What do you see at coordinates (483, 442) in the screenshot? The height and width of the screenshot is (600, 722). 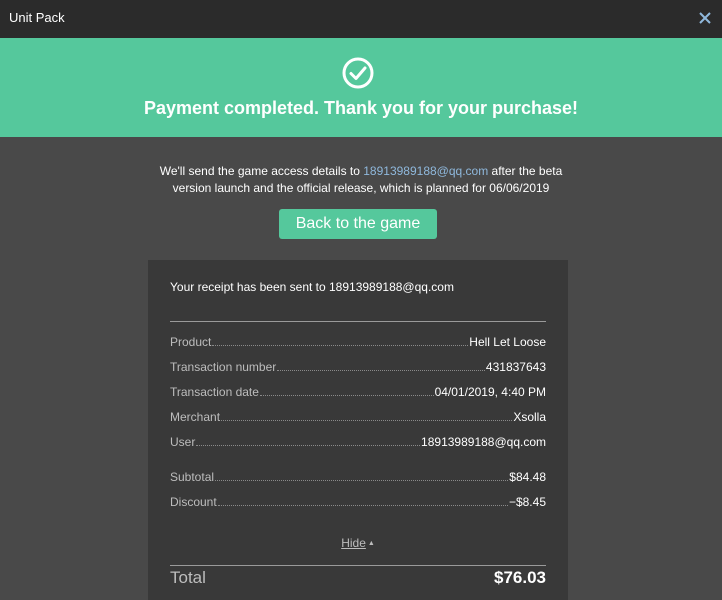 I see `row-value: 18913989188@qq.com` at bounding box center [483, 442].